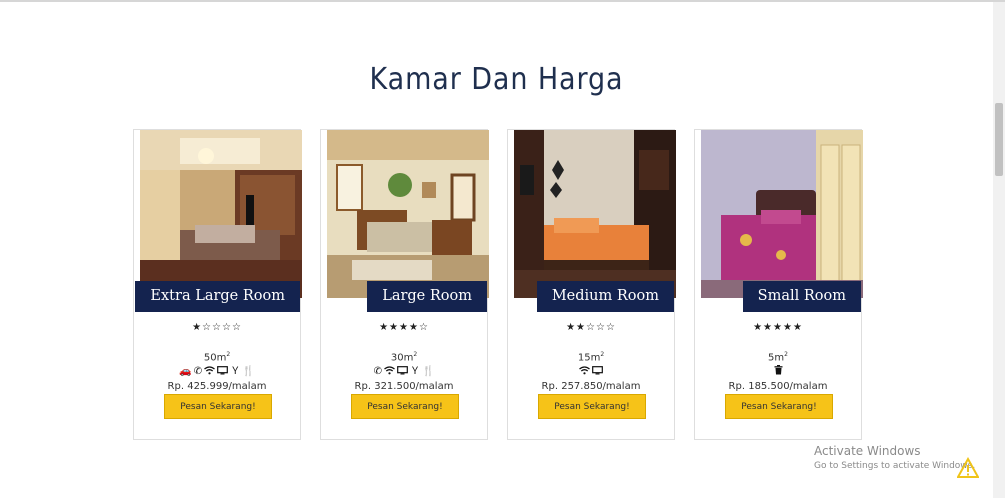 This screenshot has width=1005, height=498. I want to click on section-title: Kamar Dan Harga, so click(496, 79).